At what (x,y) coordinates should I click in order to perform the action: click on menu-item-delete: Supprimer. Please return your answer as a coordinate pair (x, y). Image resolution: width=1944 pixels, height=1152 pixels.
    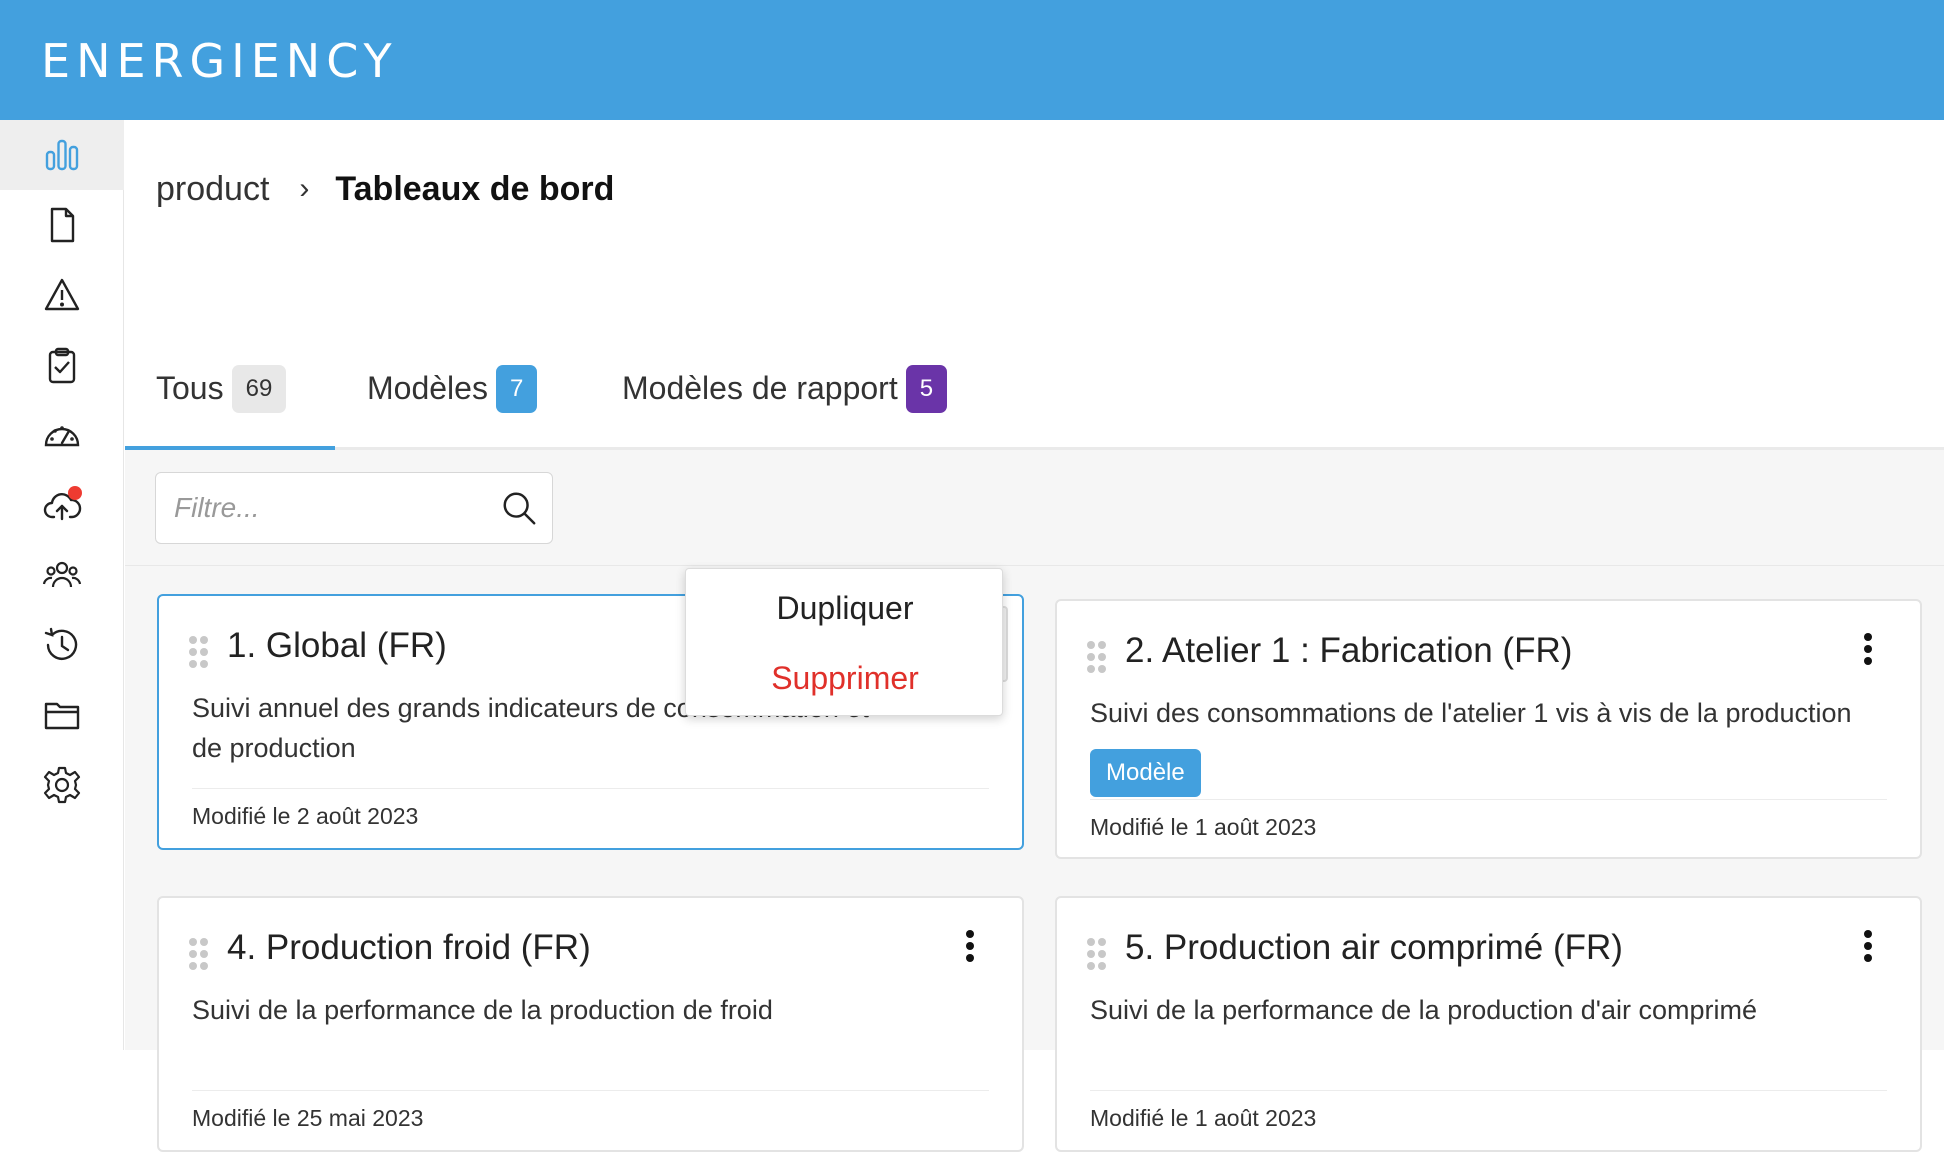
    Looking at the image, I should click on (845, 678).